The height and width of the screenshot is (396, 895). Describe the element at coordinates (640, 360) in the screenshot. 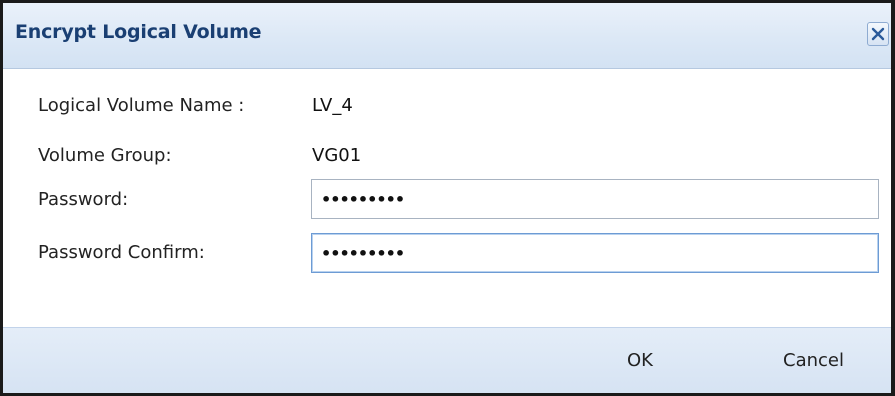

I see `ok-button: OK` at that location.